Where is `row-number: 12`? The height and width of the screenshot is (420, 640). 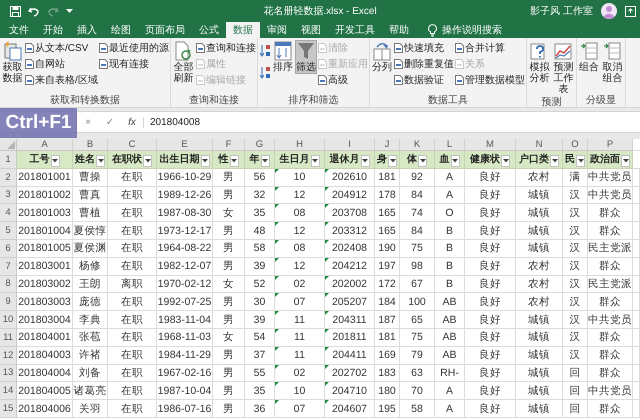 row-number: 12 is located at coordinates (8, 355).